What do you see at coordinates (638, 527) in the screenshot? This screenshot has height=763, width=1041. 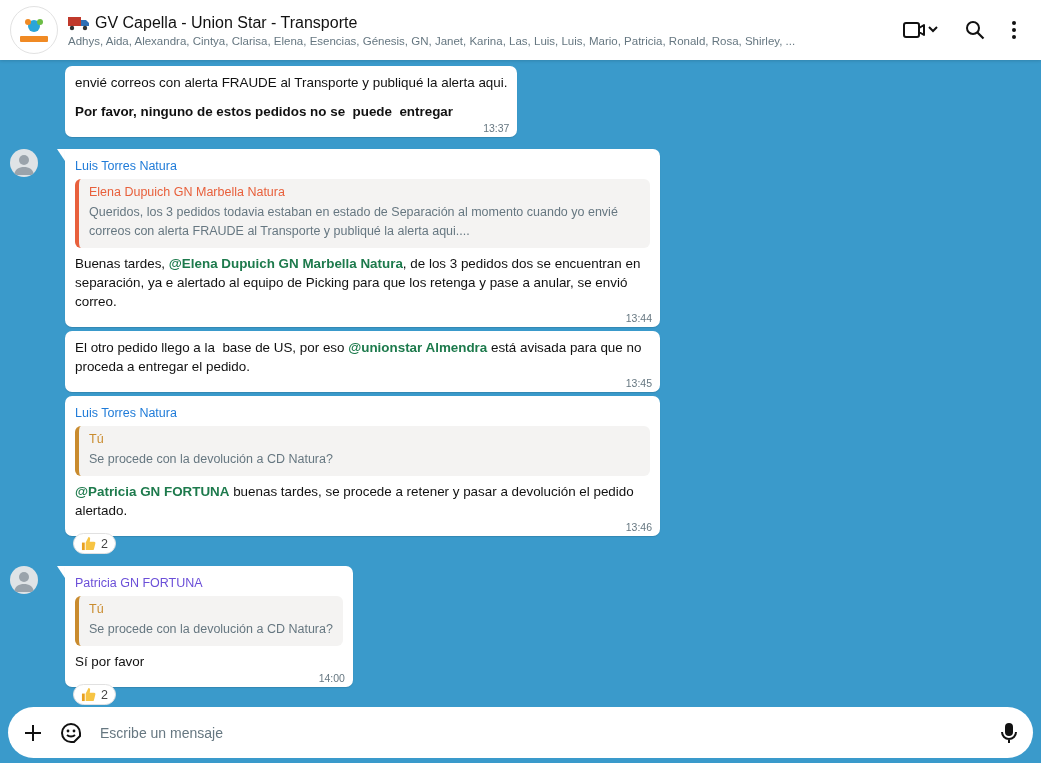 I see `message-time: 13:46` at bounding box center [638, 527].